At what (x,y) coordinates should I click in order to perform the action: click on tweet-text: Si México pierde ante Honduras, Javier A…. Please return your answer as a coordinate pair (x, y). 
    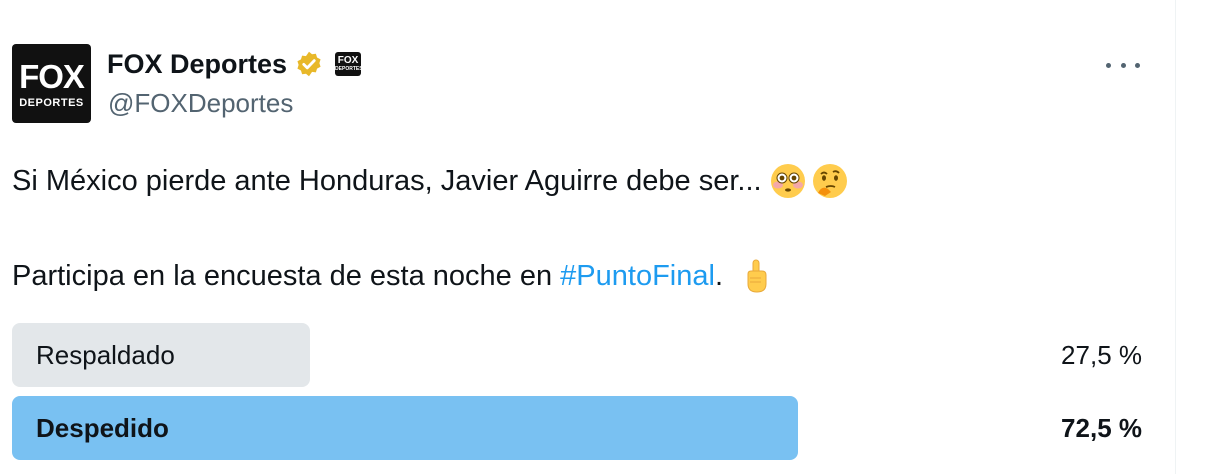
    Looking at the image, I should click on (387, 180).